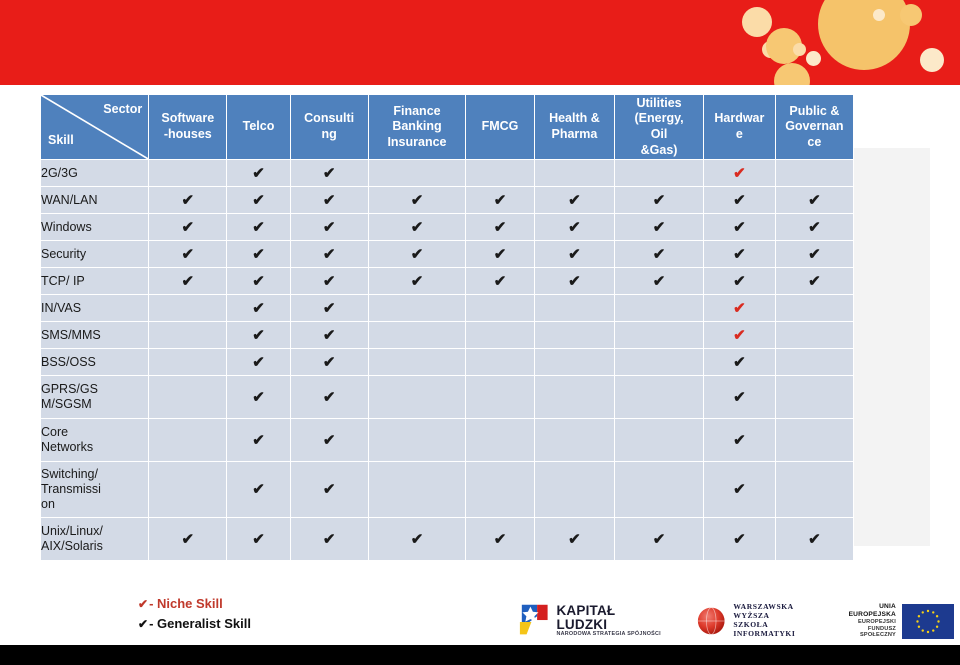  Describe the element at coordinates (66, 404) in the screenshot. I see `row-label-line: M/SGSM` at that location.